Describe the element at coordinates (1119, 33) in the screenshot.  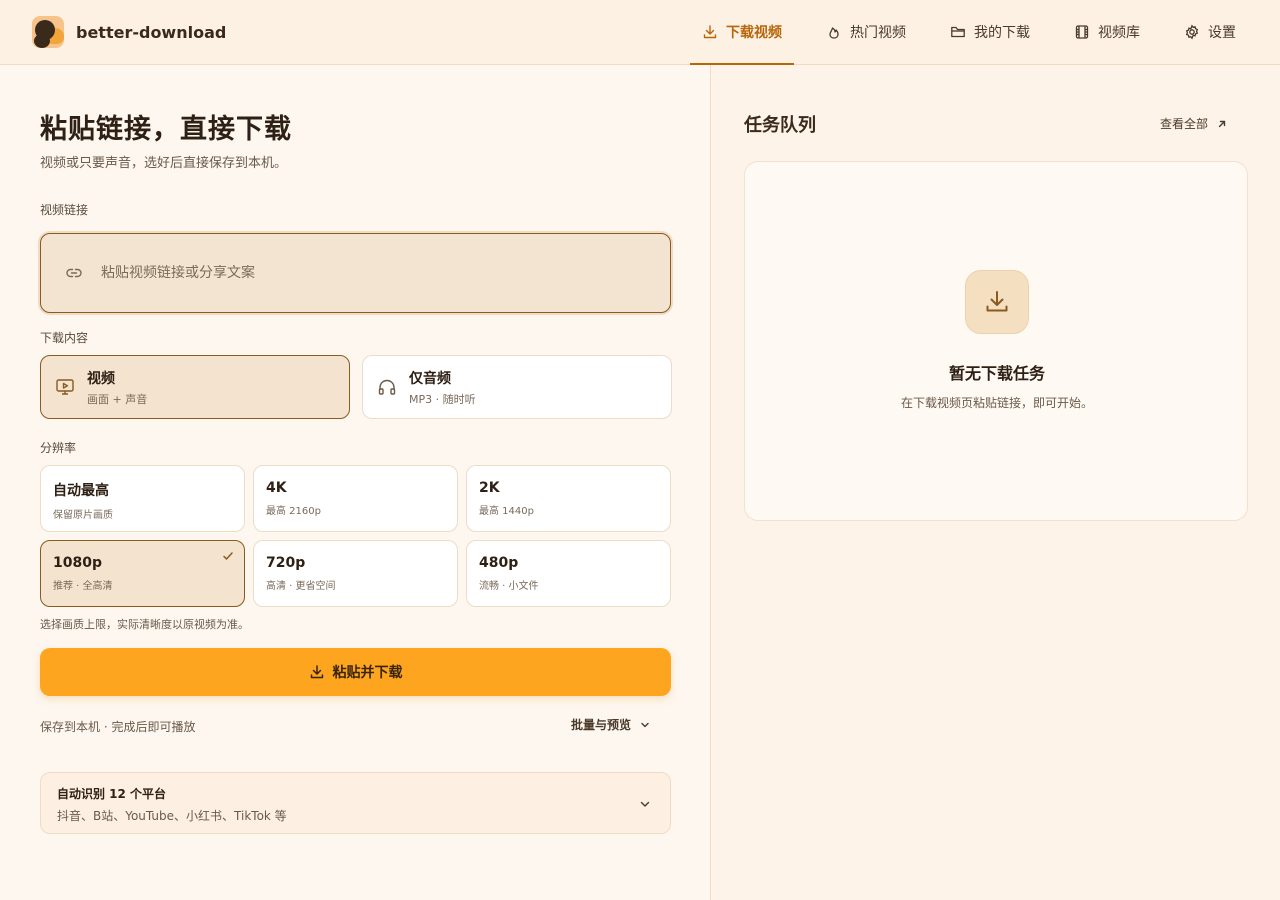
I see `nav-item-label: 视频库` at that location.